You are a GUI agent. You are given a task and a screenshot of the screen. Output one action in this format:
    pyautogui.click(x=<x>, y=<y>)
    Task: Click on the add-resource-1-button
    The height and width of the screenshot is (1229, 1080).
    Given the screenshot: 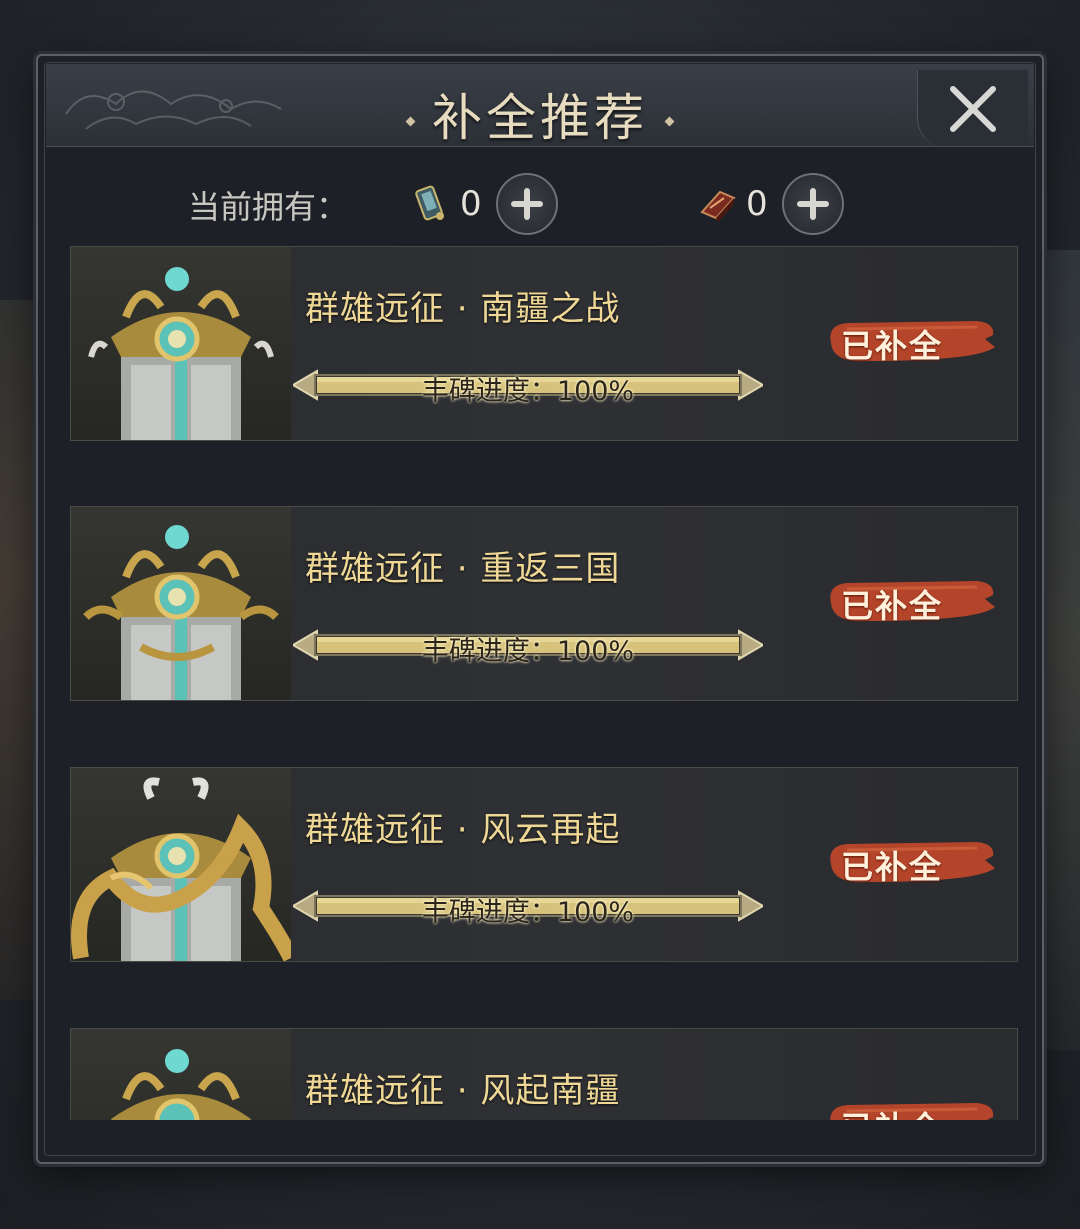 What is the action you would take?
    pyautogui.click(x=526, y=204)
    